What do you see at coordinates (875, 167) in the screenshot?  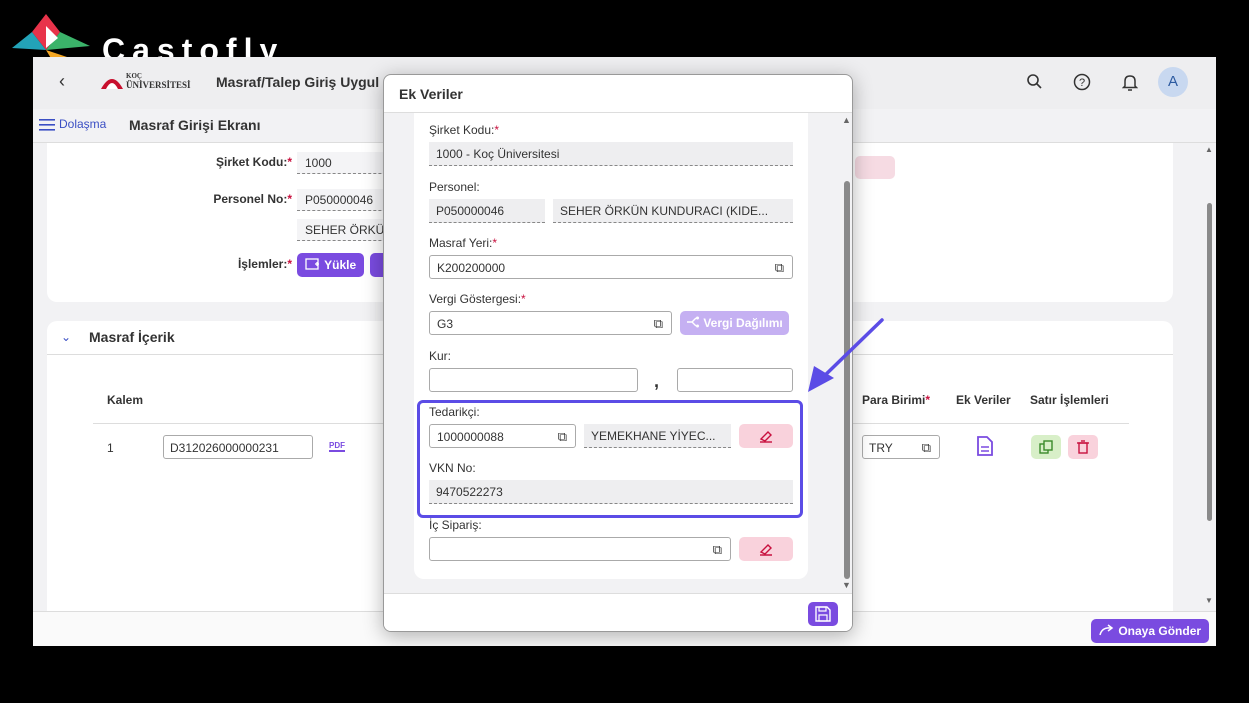 I see `status-pill` at bounding box center [875, 167].